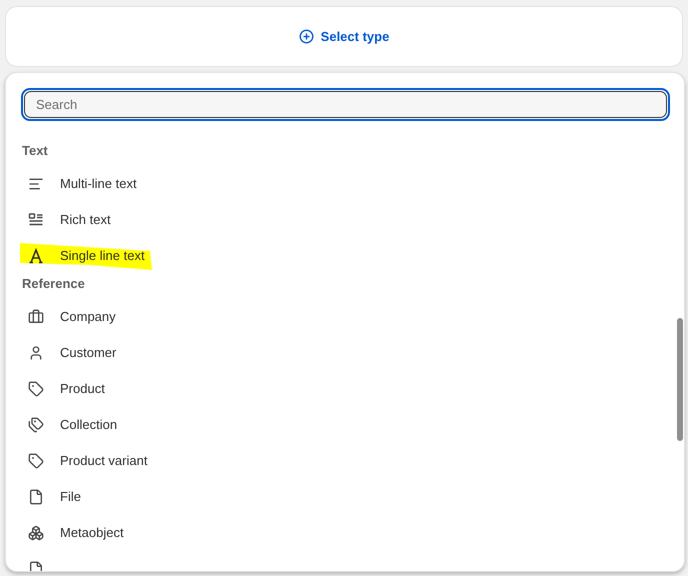  Describe the element at coordinates (67, 389) in the screenshot. I see `type-option: Product` at that location.